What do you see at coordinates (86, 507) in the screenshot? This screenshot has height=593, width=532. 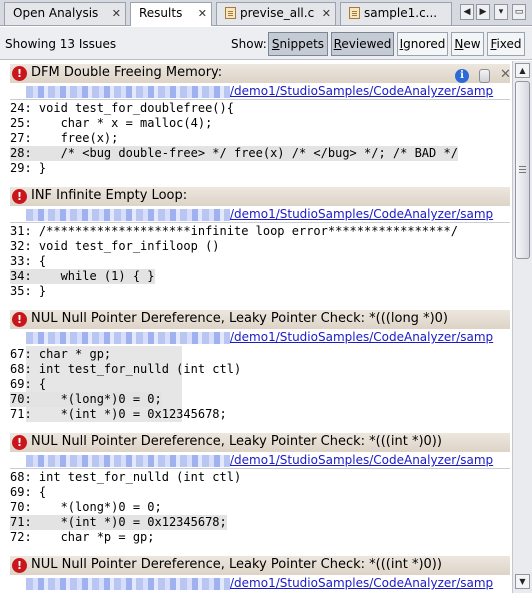 I see `code-line: 70: *(long*)0 = 0;` at bounding box center [86, 507].